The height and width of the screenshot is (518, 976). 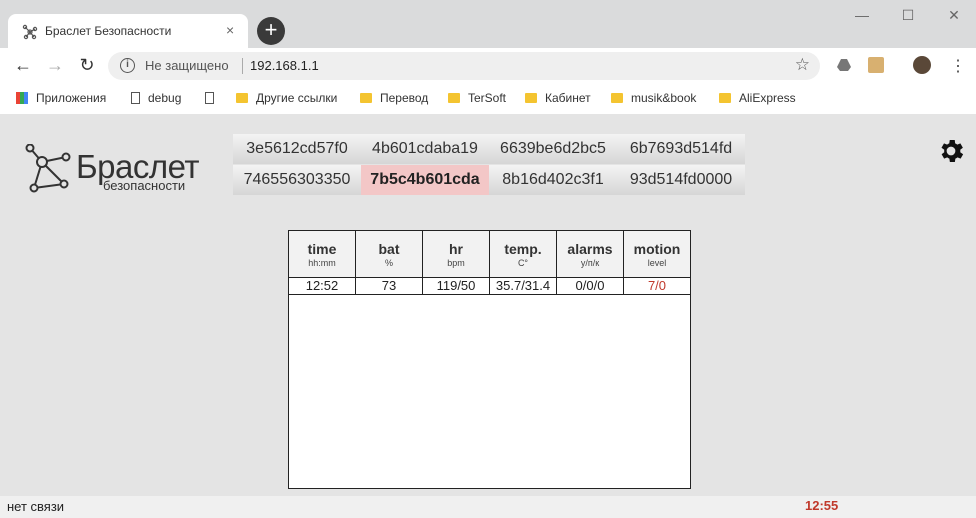 I want to click on column-unit: level, so click(x=657, y=263).